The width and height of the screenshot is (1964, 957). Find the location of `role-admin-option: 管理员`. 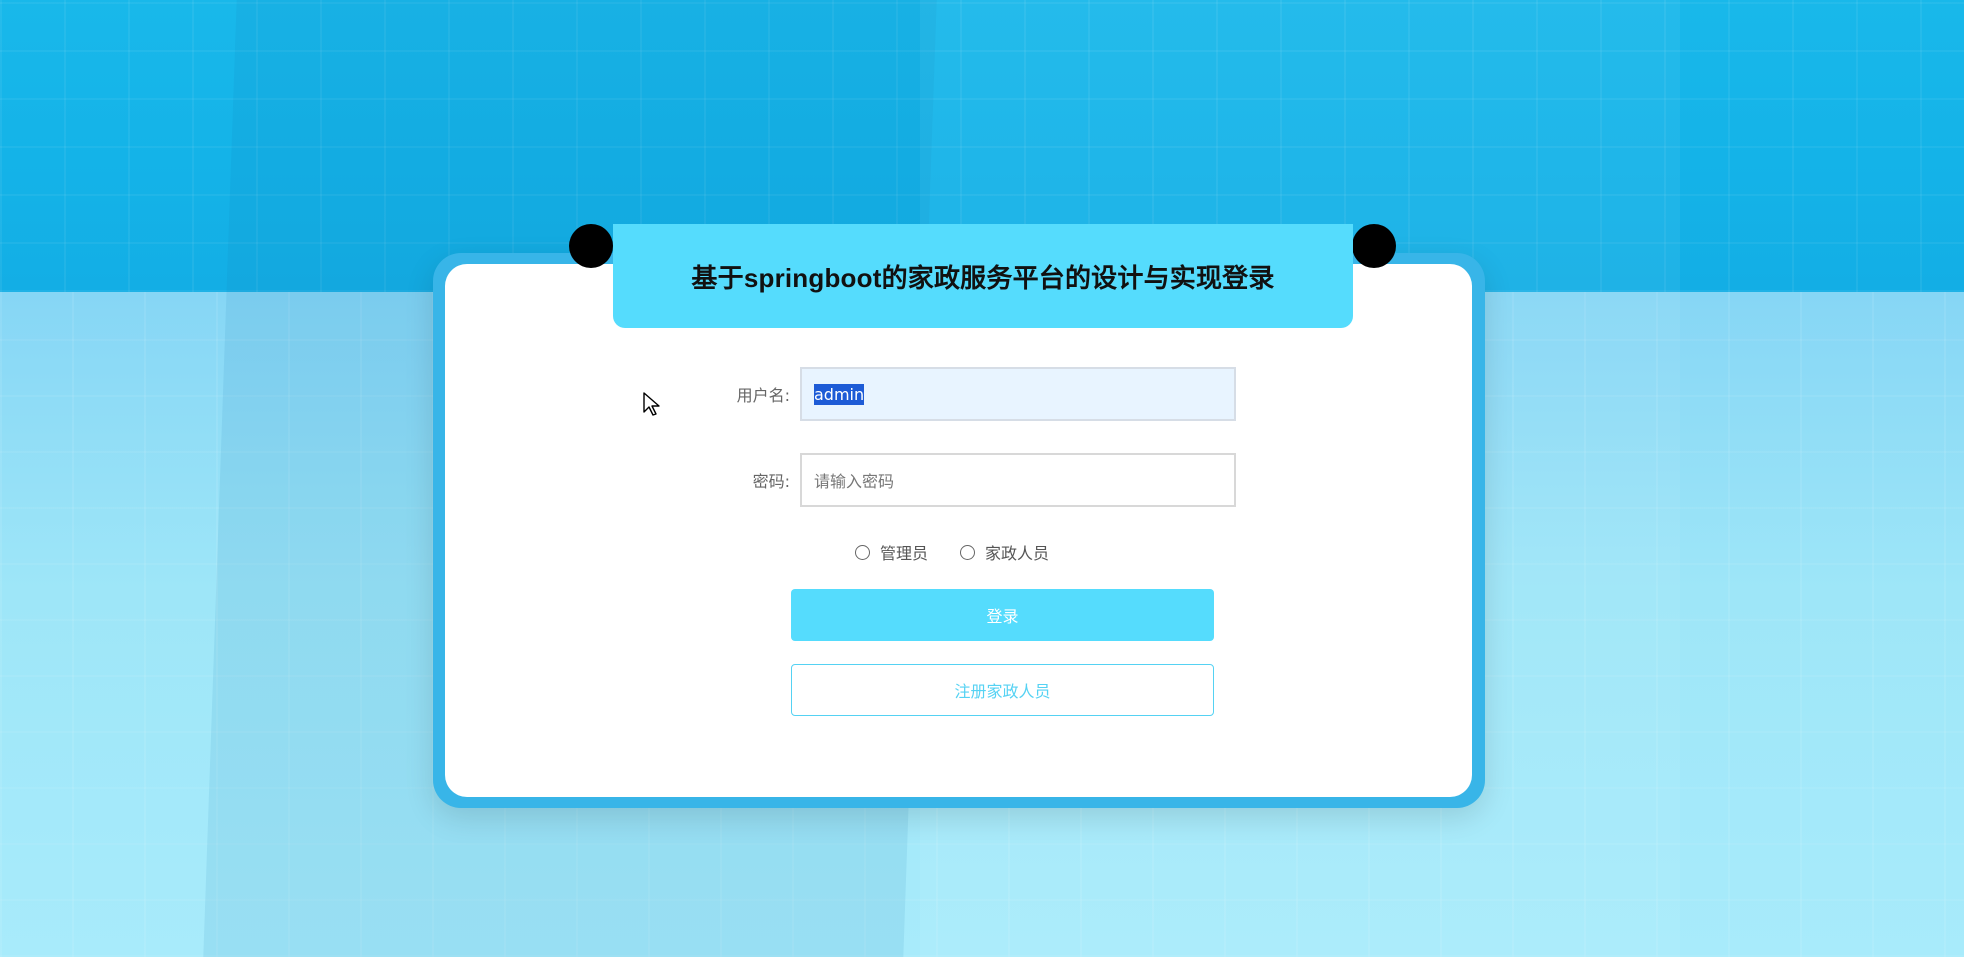

role-admin-option: 管理员 is located at coordinates (891, 552).